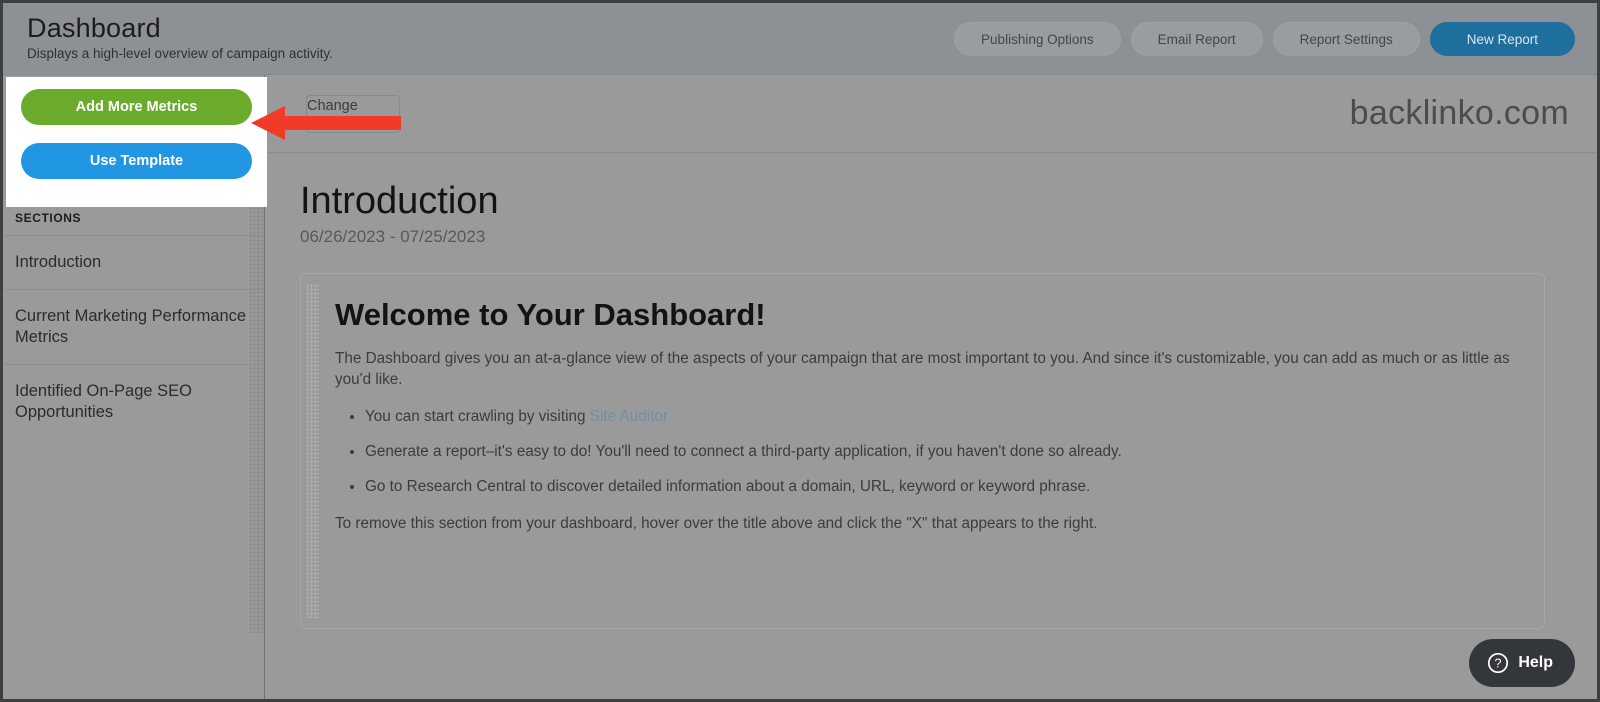 Image resolution: width=1600 pixels, height=702 pixels. Describe the element at coordinates (133, 262) in the screenshot. I see `sidebar-item-introduction: Introduction` at that location.